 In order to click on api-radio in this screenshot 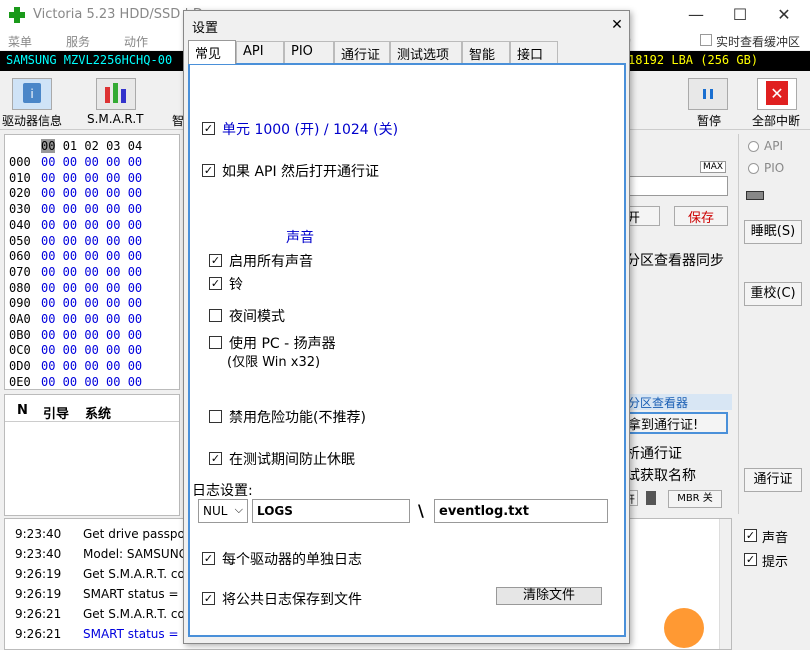, I will do `click(753, 146)`.